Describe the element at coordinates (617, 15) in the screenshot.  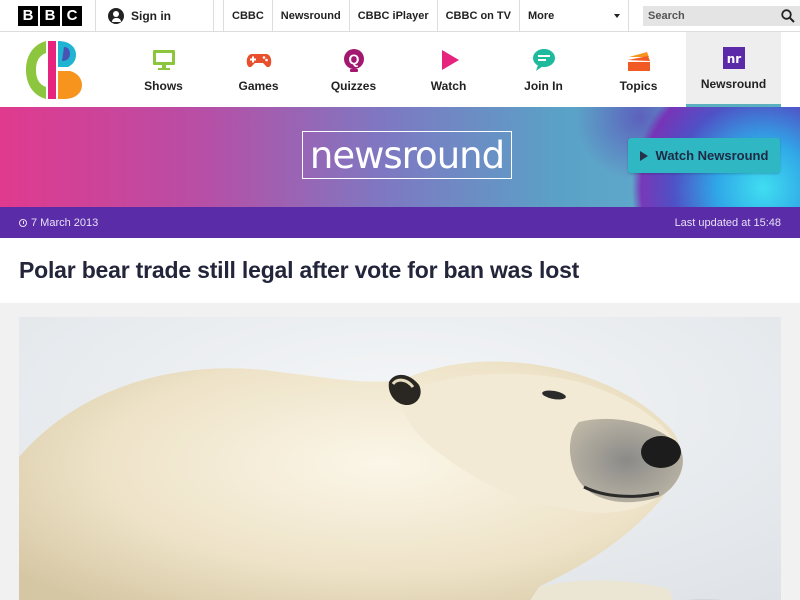
I see `chevron-down-icon` at that location.